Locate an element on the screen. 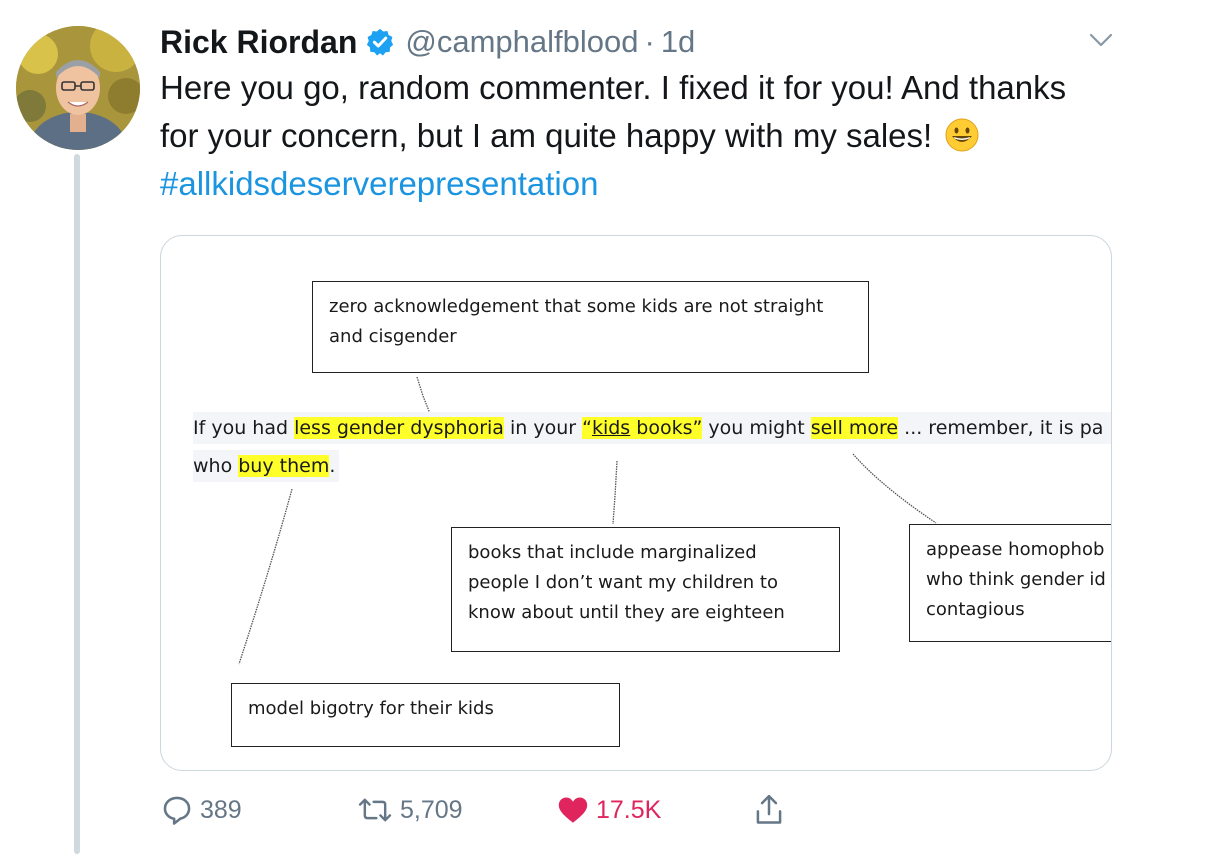  retweet-button: 5,709 is located at coordinates (409, 810).